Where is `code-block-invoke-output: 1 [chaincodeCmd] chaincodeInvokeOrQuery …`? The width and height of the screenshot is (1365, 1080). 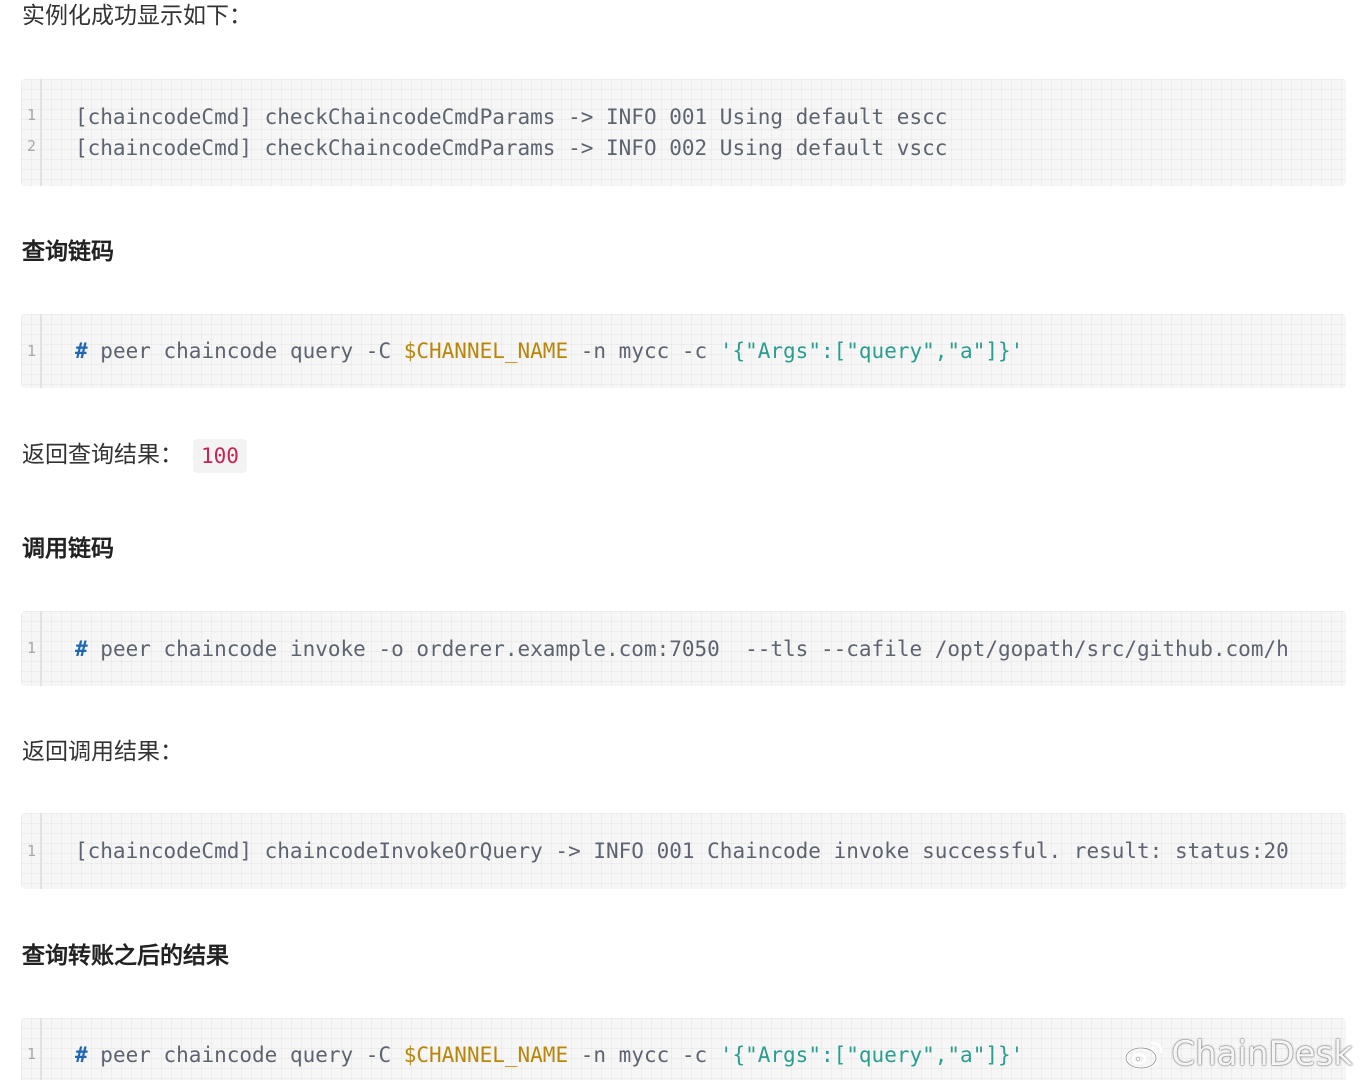
code-block-invoke-output: 1 [chaincodeCmd] chaincodeInvokeOrQuery … is located at coordinates (683, 851).